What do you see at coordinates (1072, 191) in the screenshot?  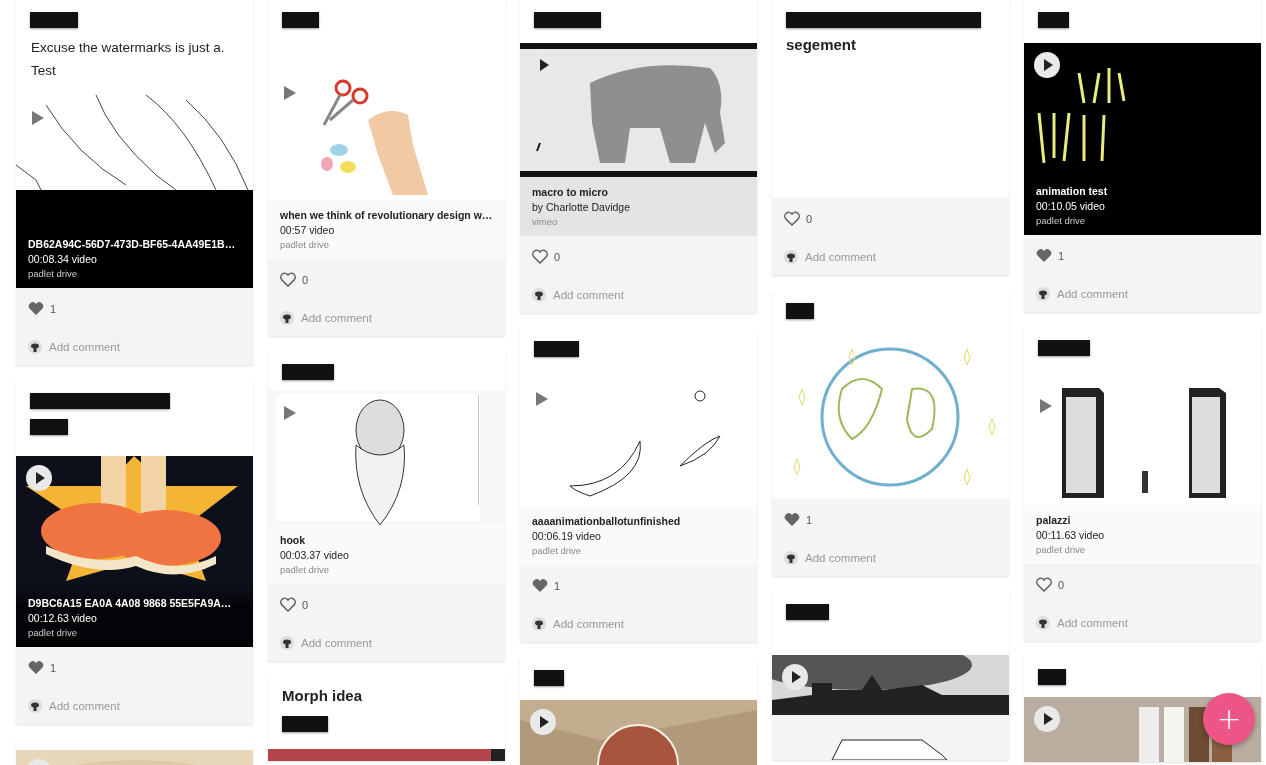 I see `video-title: animation test` at bounding box center [1072, 191].